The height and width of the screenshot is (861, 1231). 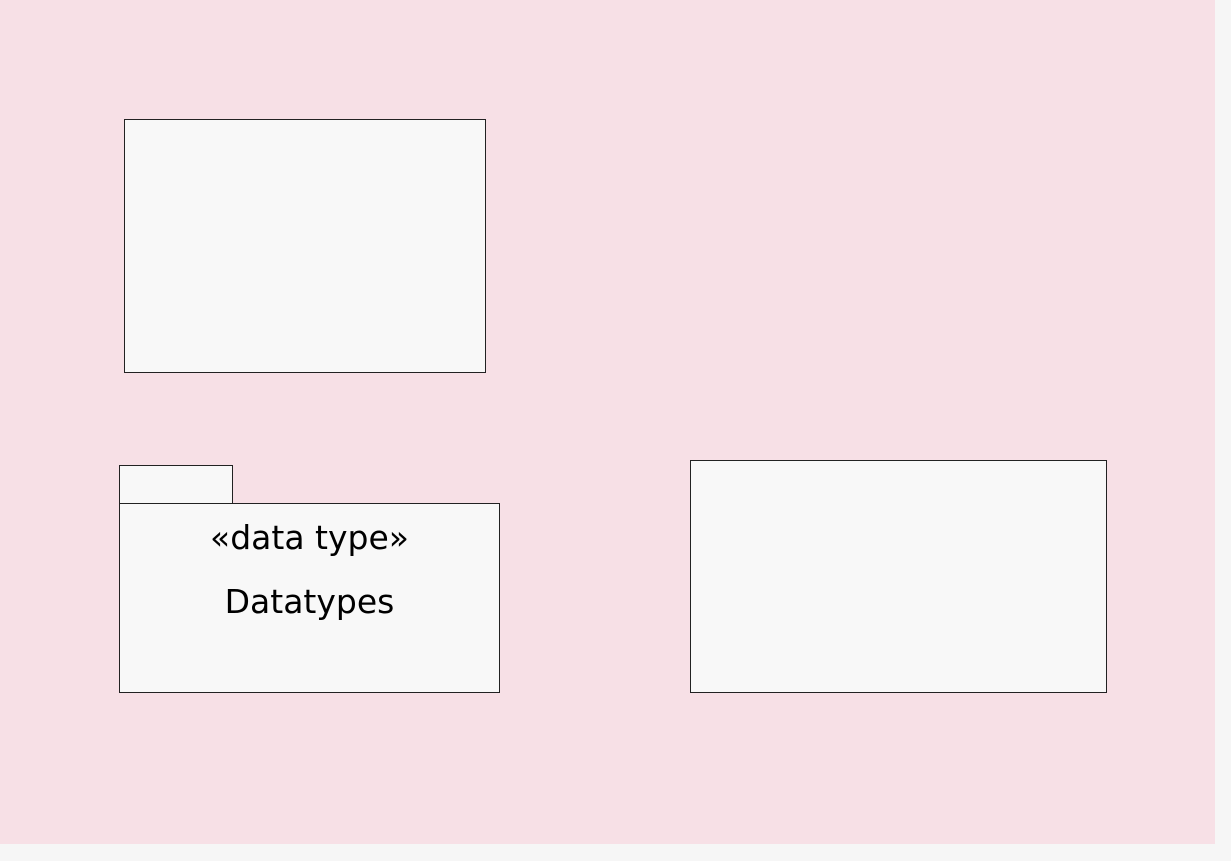 I want to click on empty-element-top-left, so click(x=305, y=246).